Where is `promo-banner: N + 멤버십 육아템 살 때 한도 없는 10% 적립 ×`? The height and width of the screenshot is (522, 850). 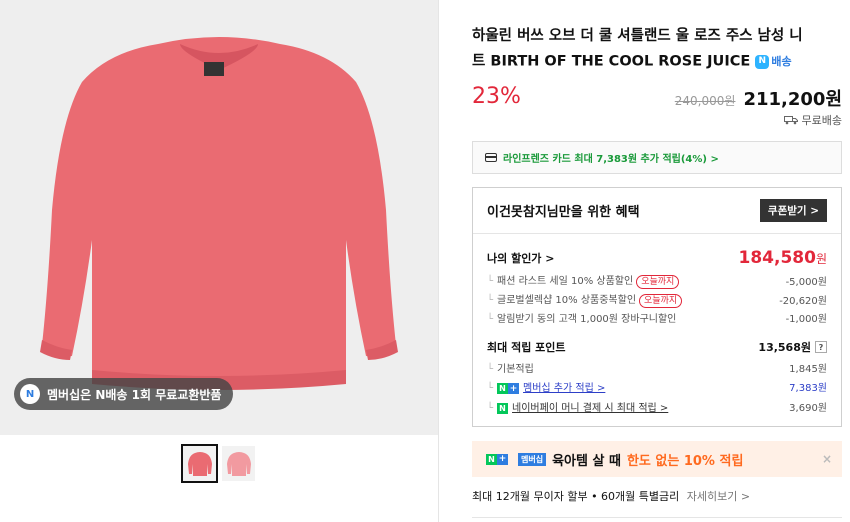
promo-banner: N + 멤버십 육아템 살 때 한도 없는 10% 적립 × is located at coordinates (657, 459).